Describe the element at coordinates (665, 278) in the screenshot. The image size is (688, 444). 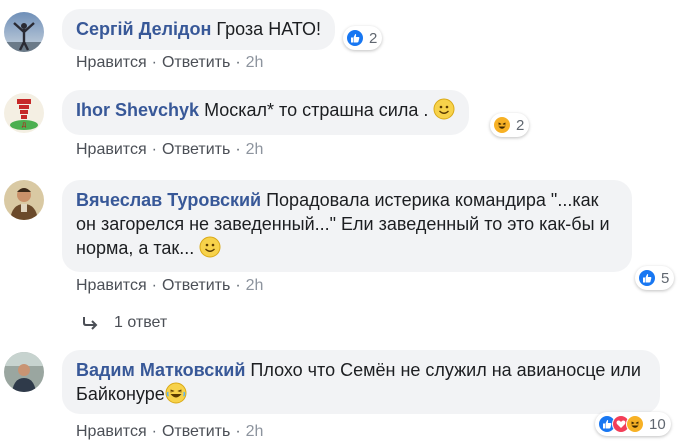
I see `reaction-count: 5` at that location.